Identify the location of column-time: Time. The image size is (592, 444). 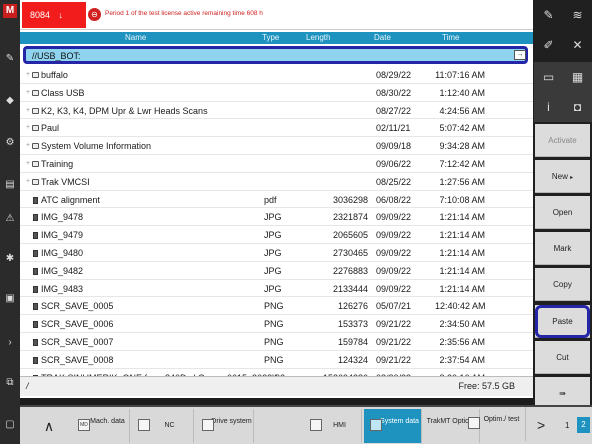
(450, 37).